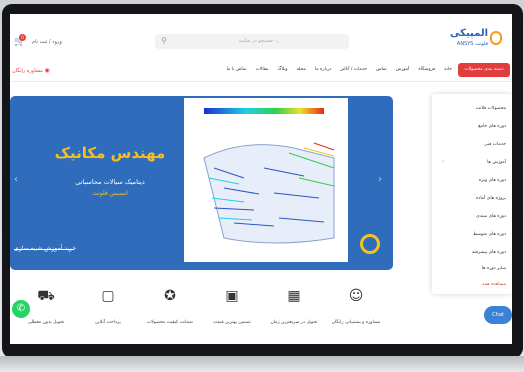 Image resolution: width=524 pixels, height=372 pixels. Describe the element at coordinates (294, 322) in the screenshot. I see `feature-label: تحویل در سریعترین زمان` at that location.